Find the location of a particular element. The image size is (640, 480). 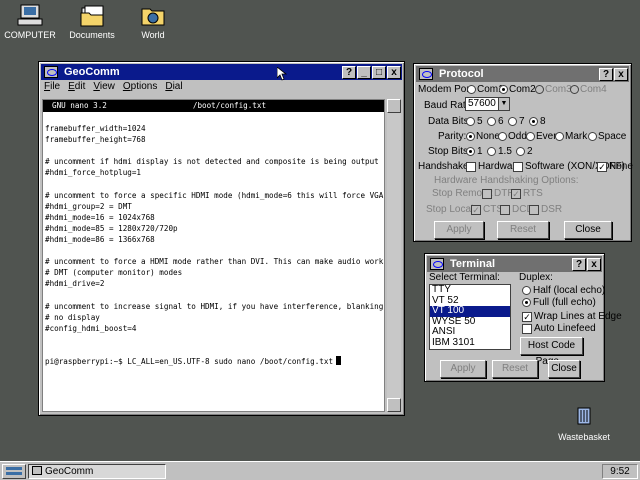

scroll-up-button is located at coordinates (394, 106).